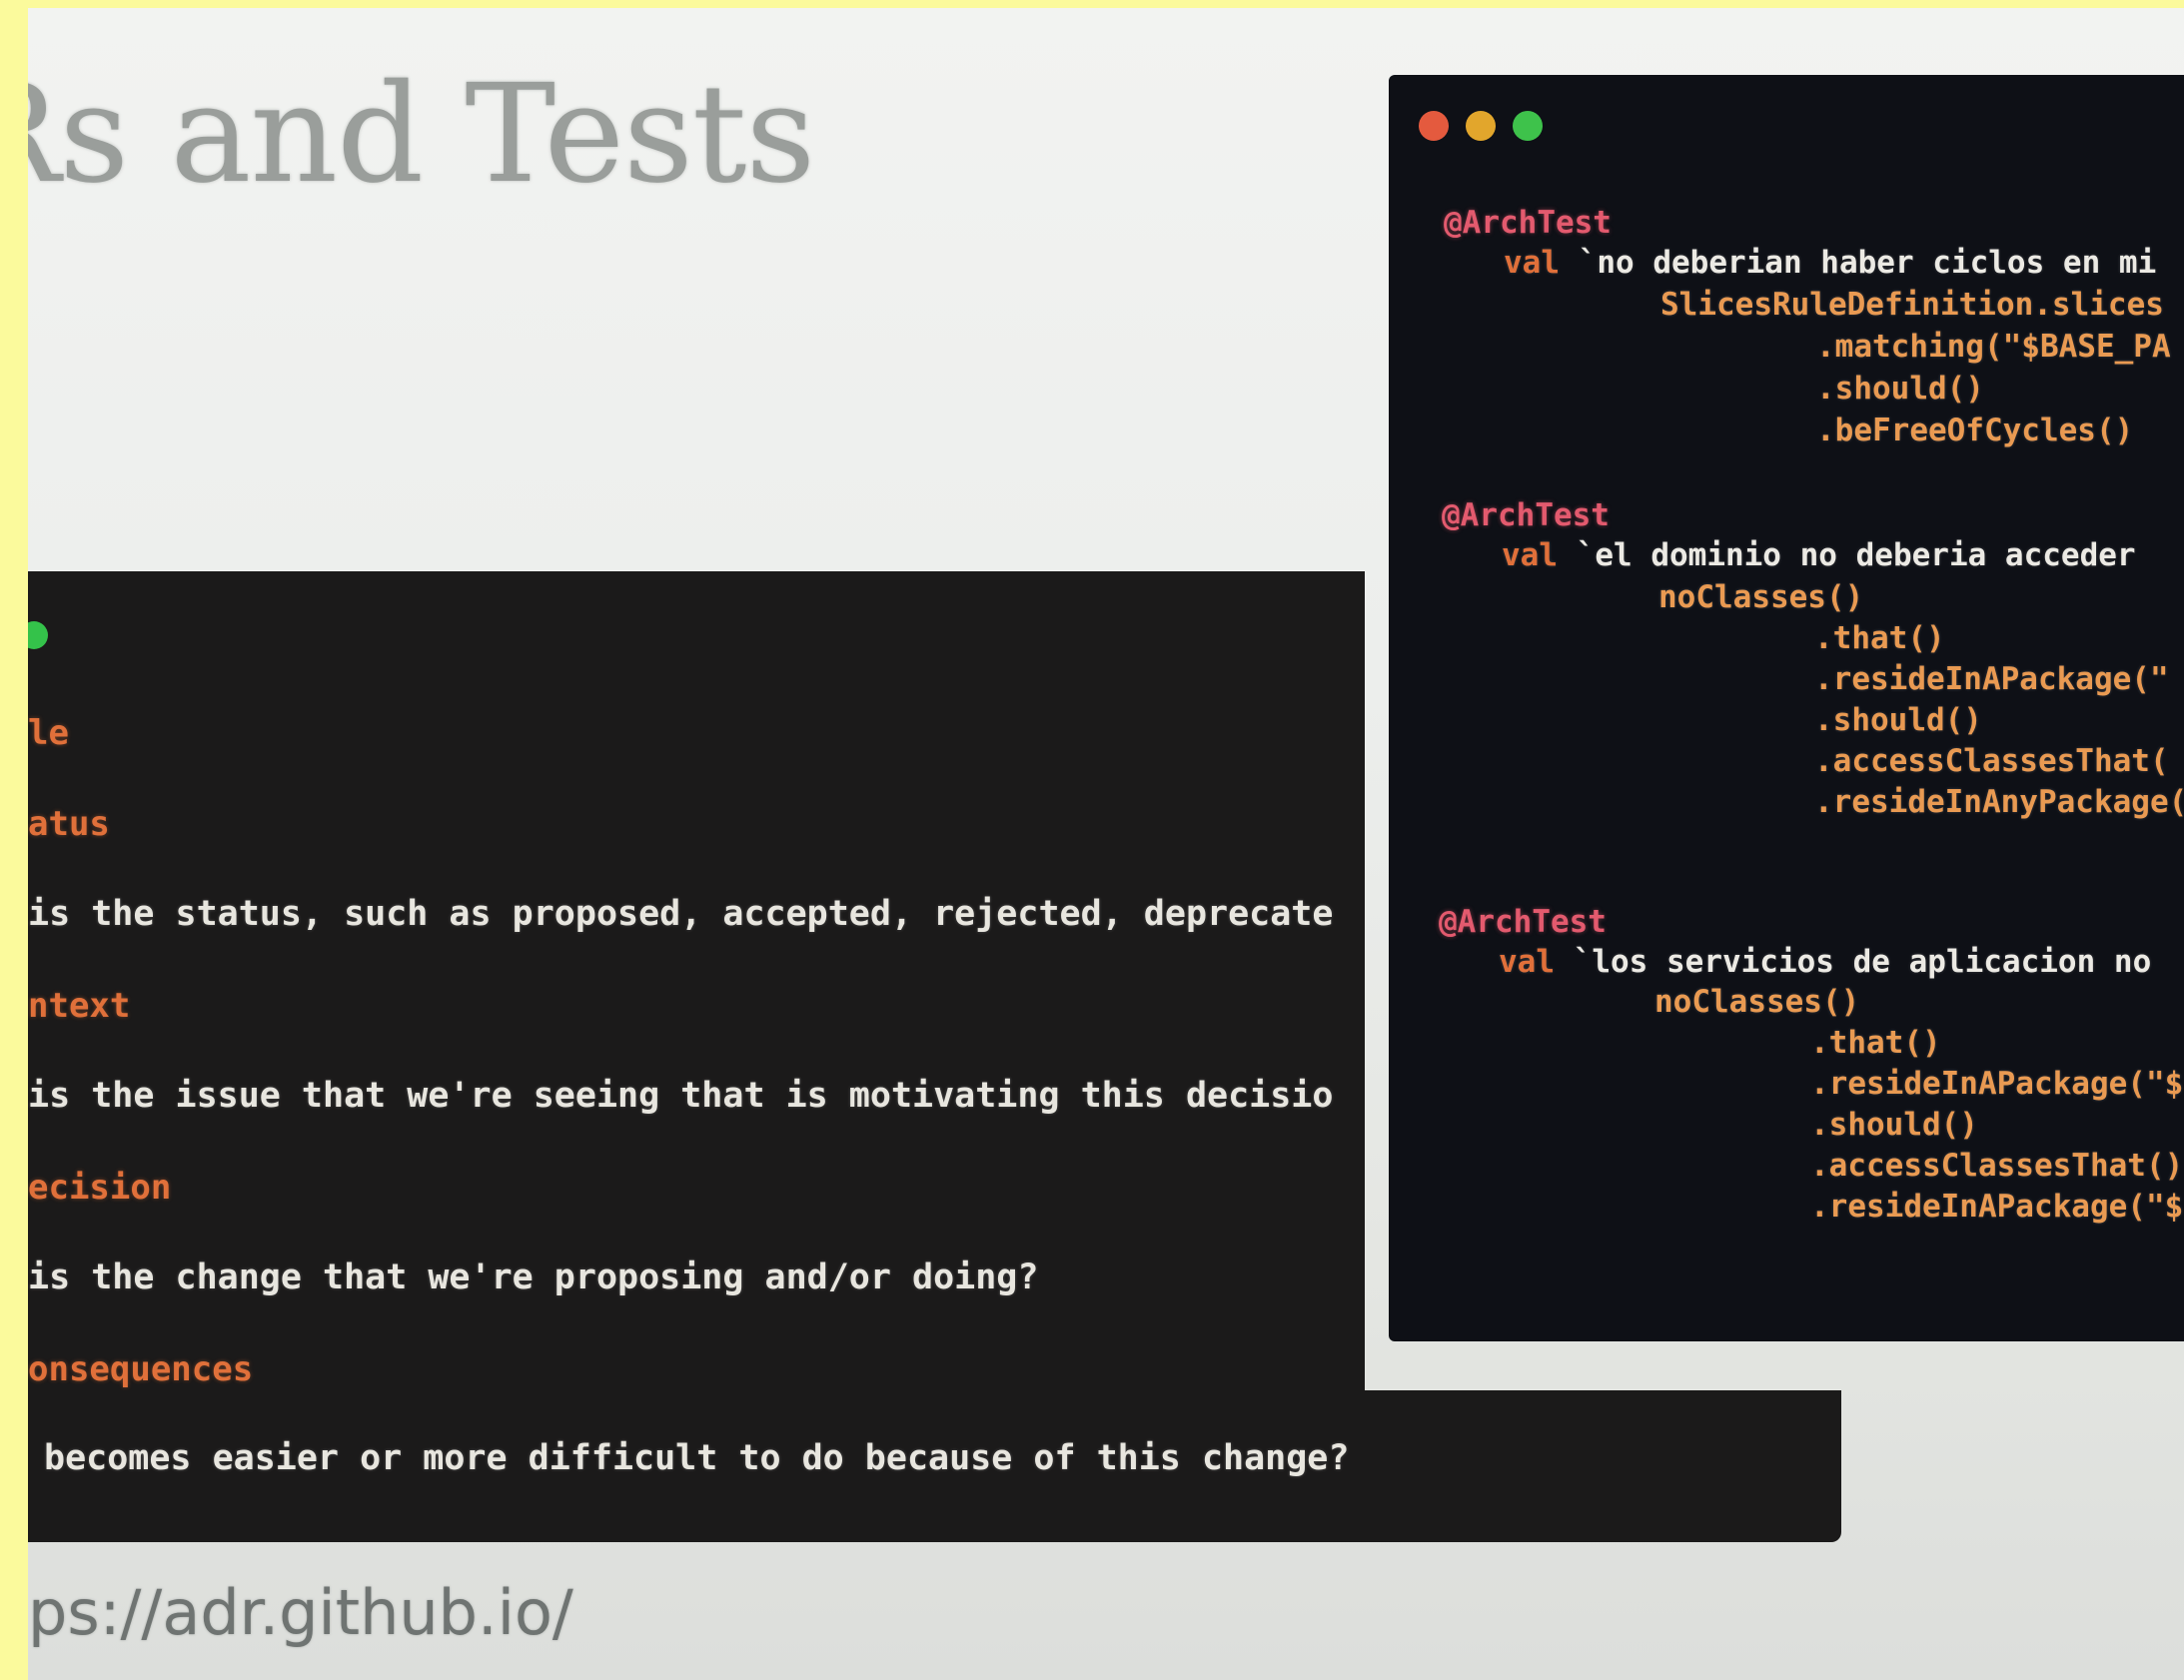  What do you see at coordinates (1867, 263) in the screenshot?
I see `test-name: `no deberian haber ciclos en mi` at bounding box center [1867, 263].